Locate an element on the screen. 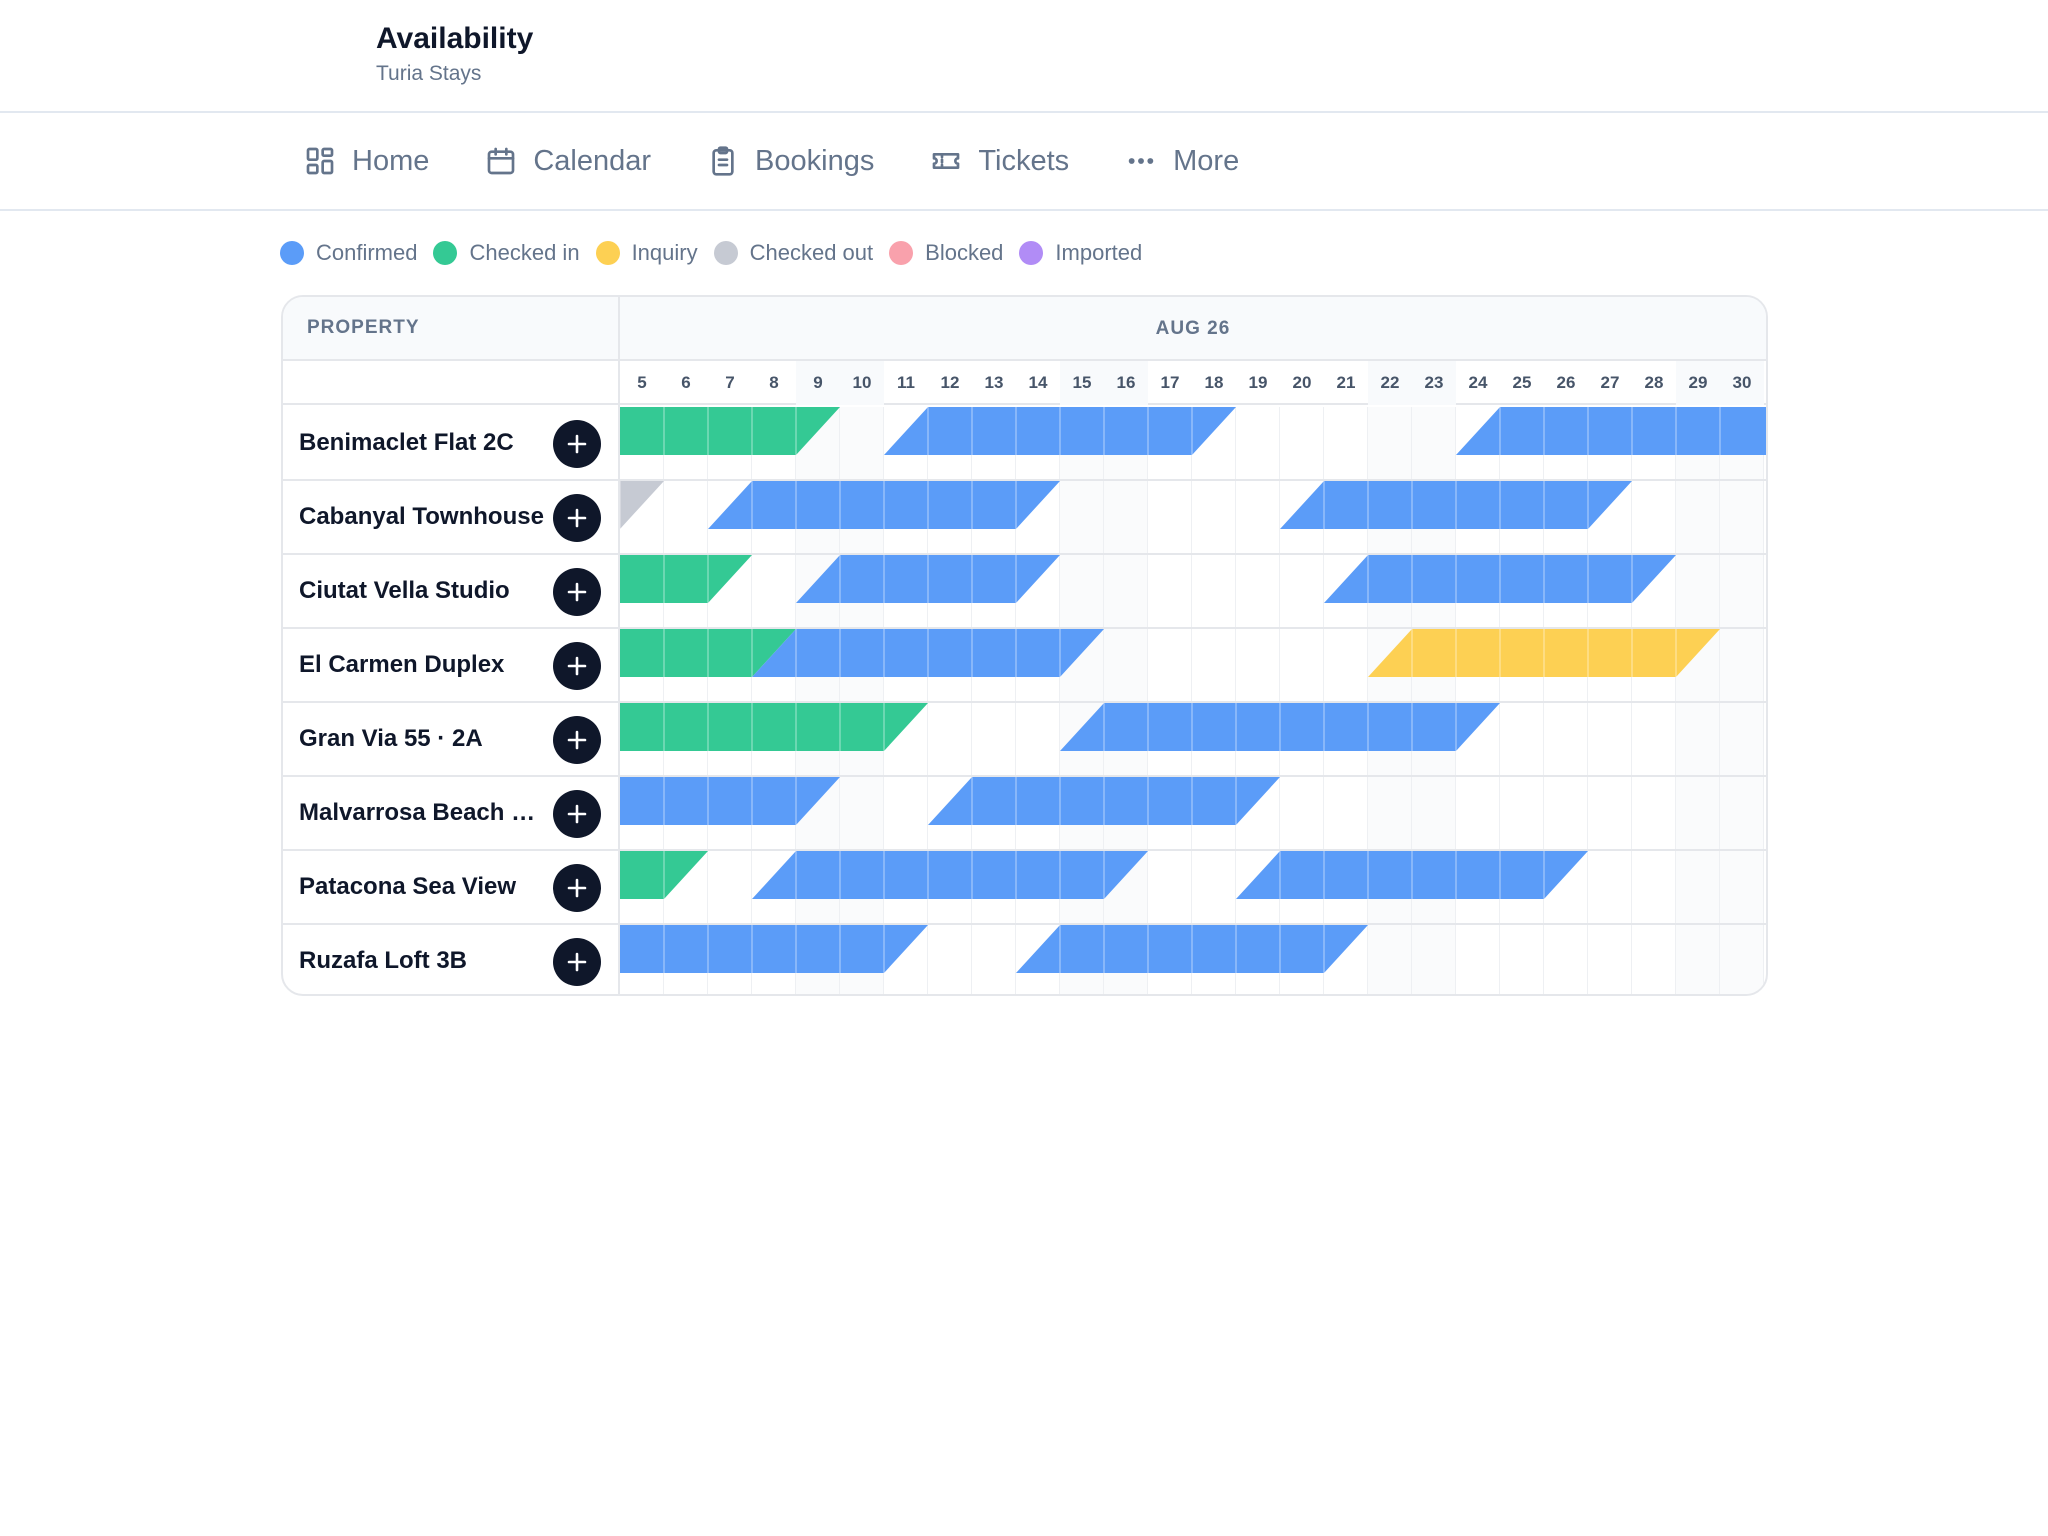 This screenshot has height=1536, width=2048. app-header: Availability Turia Stays is located at coordinates (1024, 56).